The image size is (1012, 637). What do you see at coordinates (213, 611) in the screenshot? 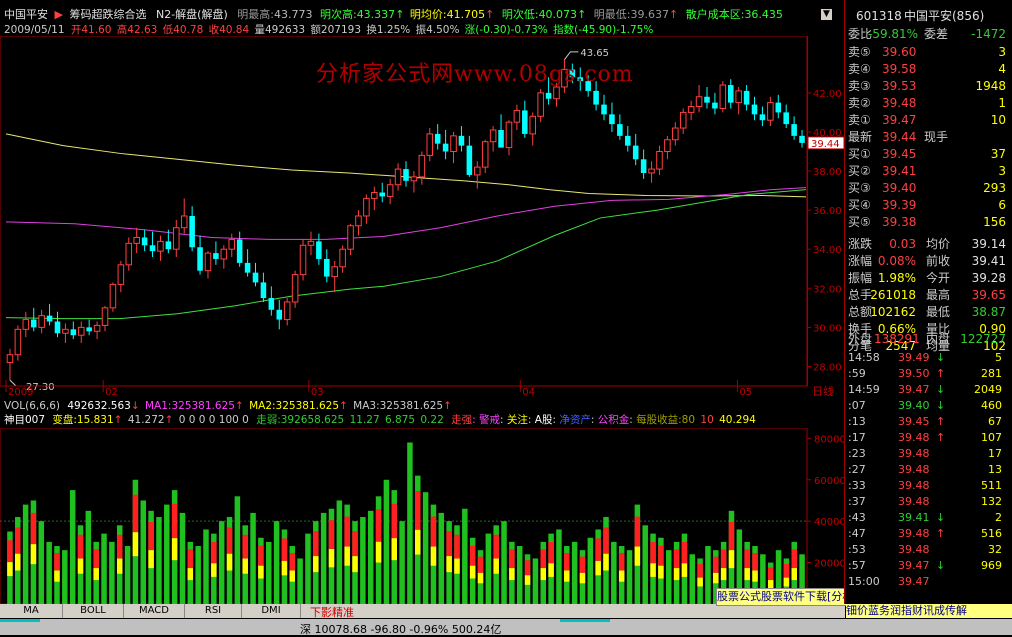
I see `tab-rsi: RSI` at bounding box center [213, 611].